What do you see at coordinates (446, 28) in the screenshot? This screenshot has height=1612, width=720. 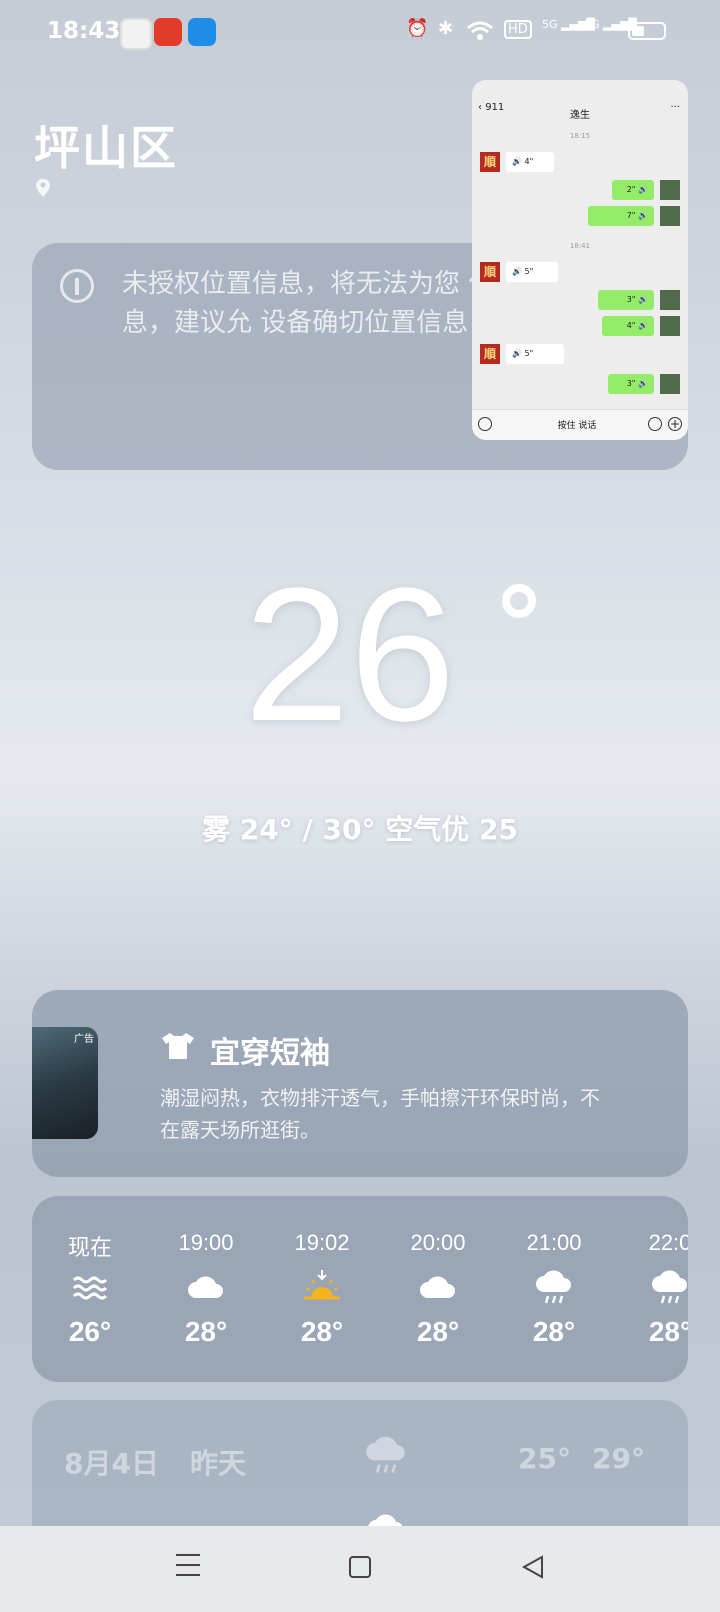 I see `bluetooth-icon: ✱` at bounding box center [446, 28].